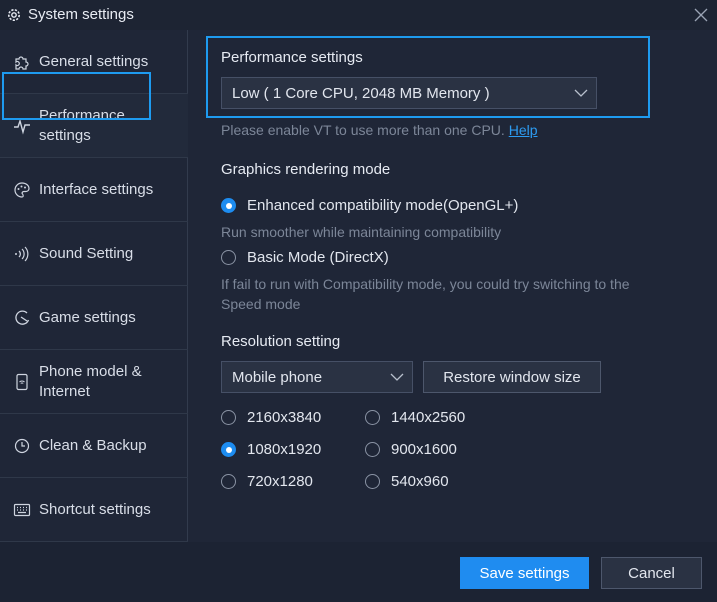 This screenshot has width=717, height=602. What do you see at coordinates (14, 15) in the screenshot?
I see `gear-icon` at bounding box center [14, 15].